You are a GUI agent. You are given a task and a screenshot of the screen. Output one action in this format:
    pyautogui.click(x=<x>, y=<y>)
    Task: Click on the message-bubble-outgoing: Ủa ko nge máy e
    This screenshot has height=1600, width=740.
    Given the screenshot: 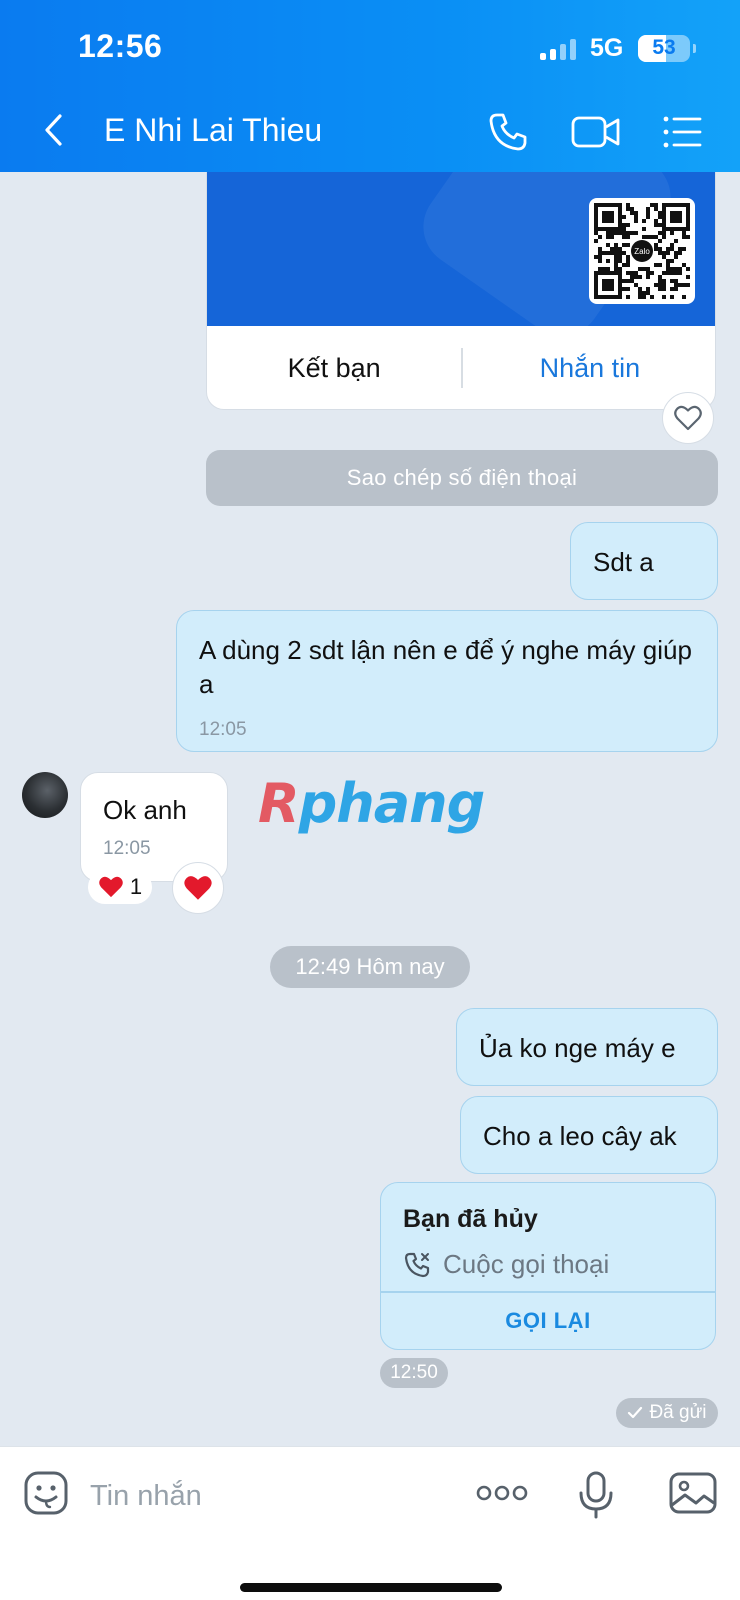 What is the action you would take?
    pyautogui.click(x=587, y=1047)
    